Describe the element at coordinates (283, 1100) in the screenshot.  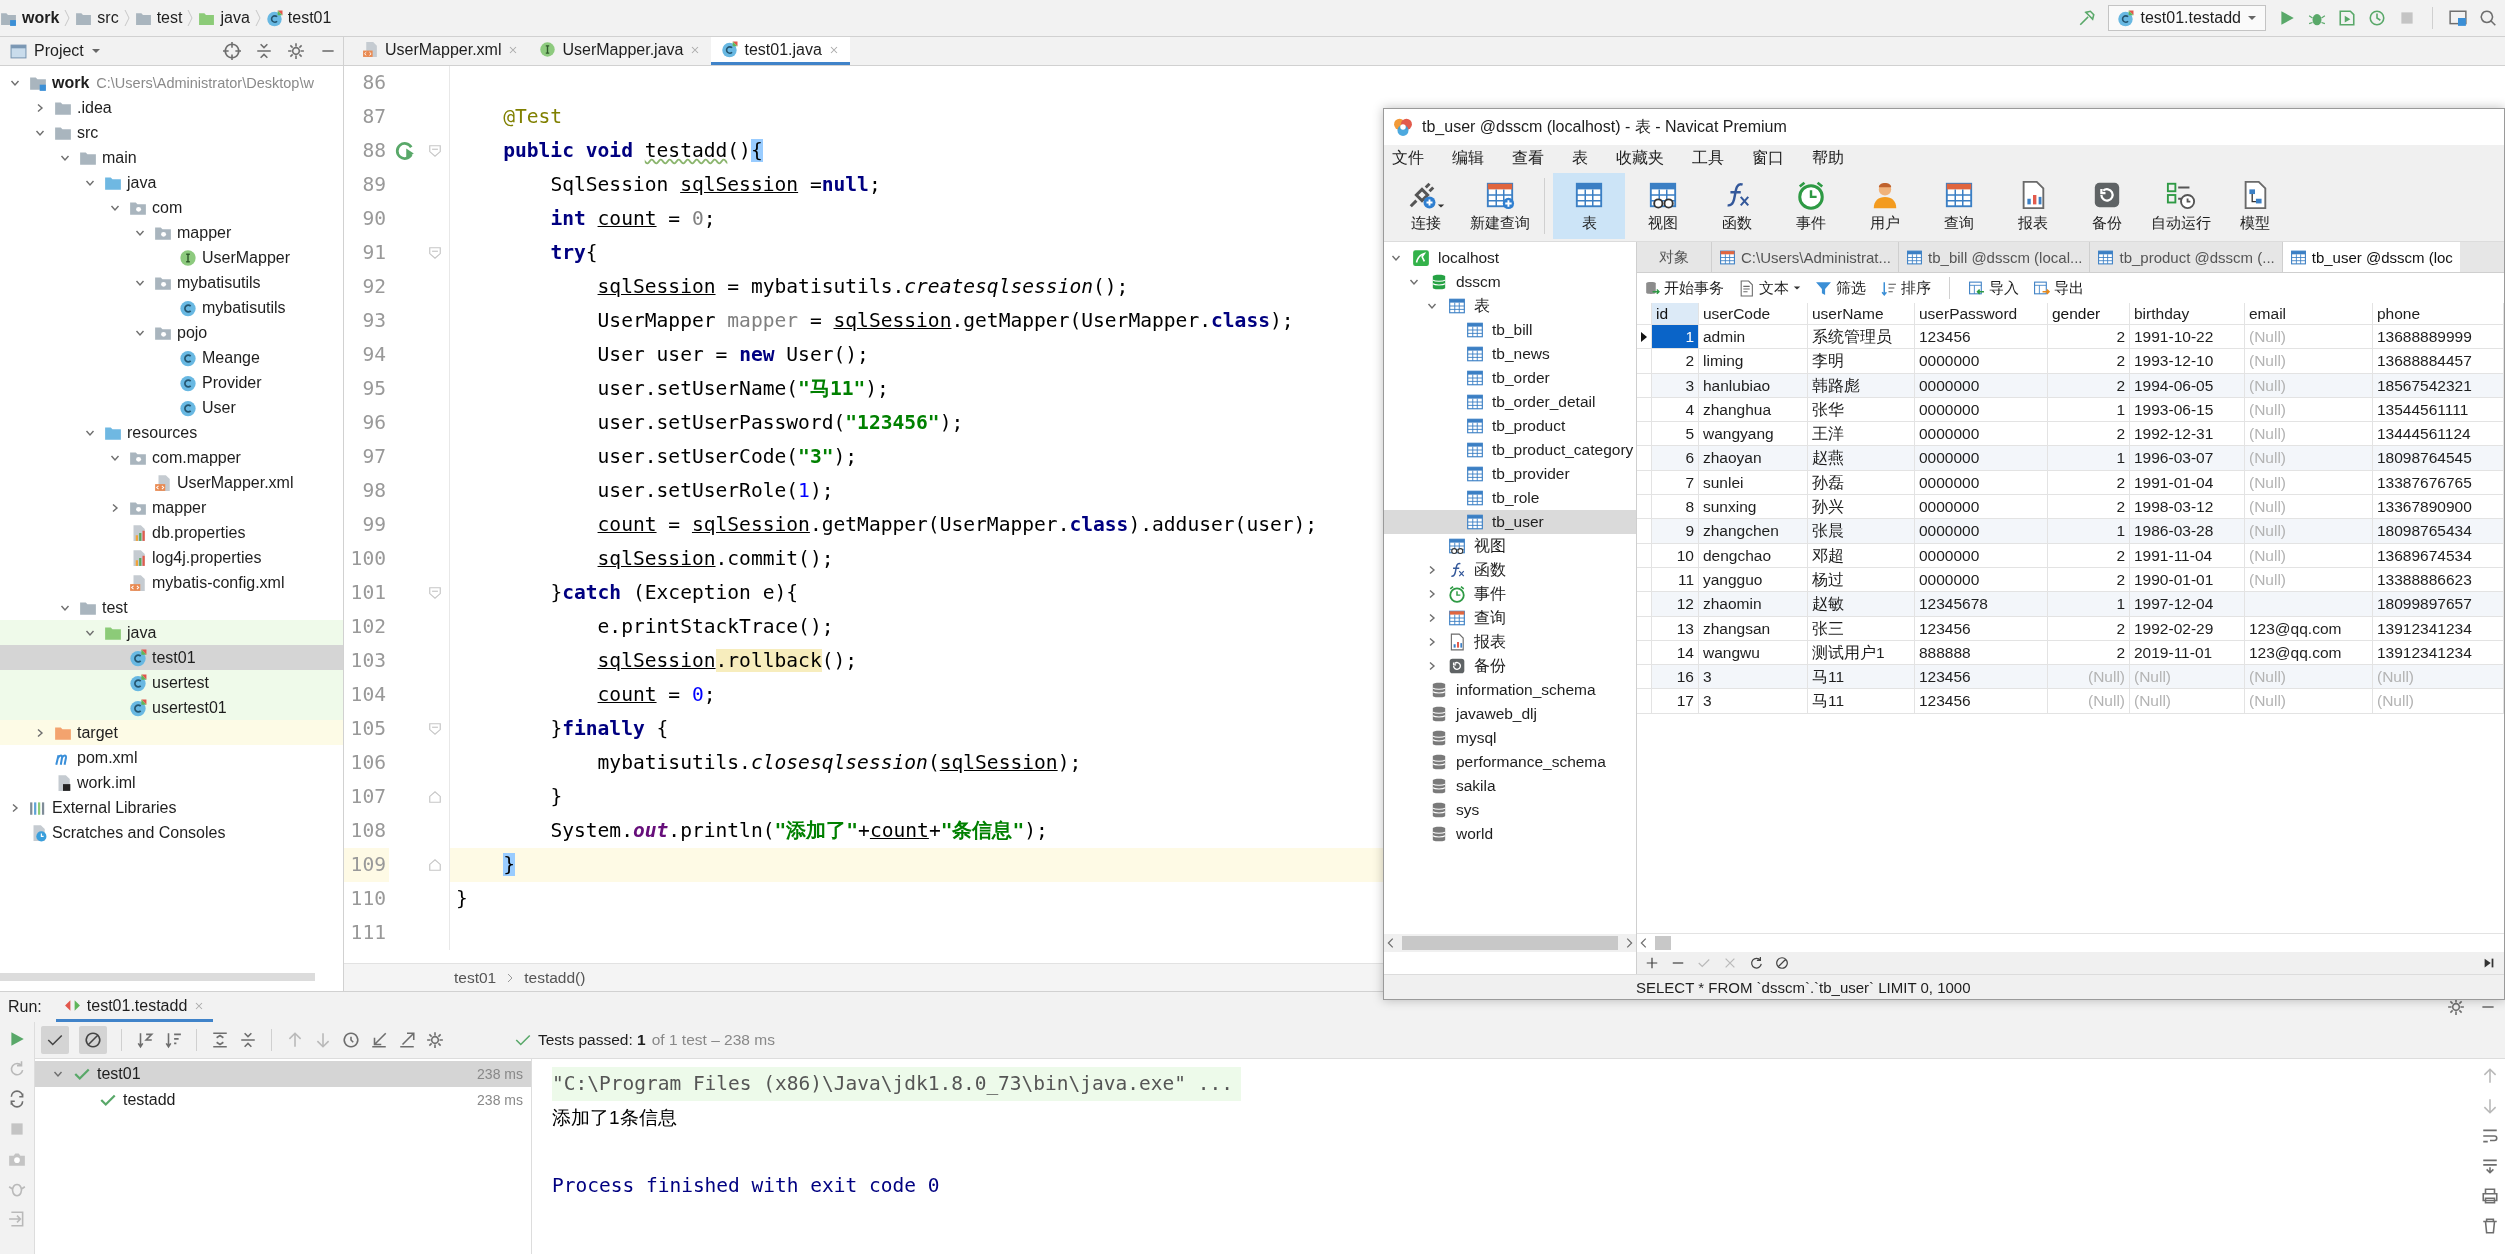
I see `test-item: testadd 238 ms` at that location.